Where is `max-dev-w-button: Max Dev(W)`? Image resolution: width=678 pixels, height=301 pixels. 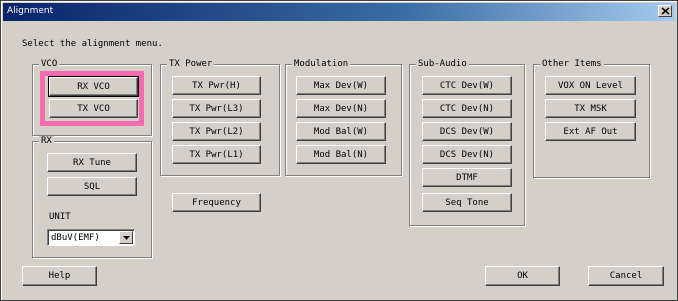
max-dev-w-button: Max Dev(W) is located at coordinates (341, 85).